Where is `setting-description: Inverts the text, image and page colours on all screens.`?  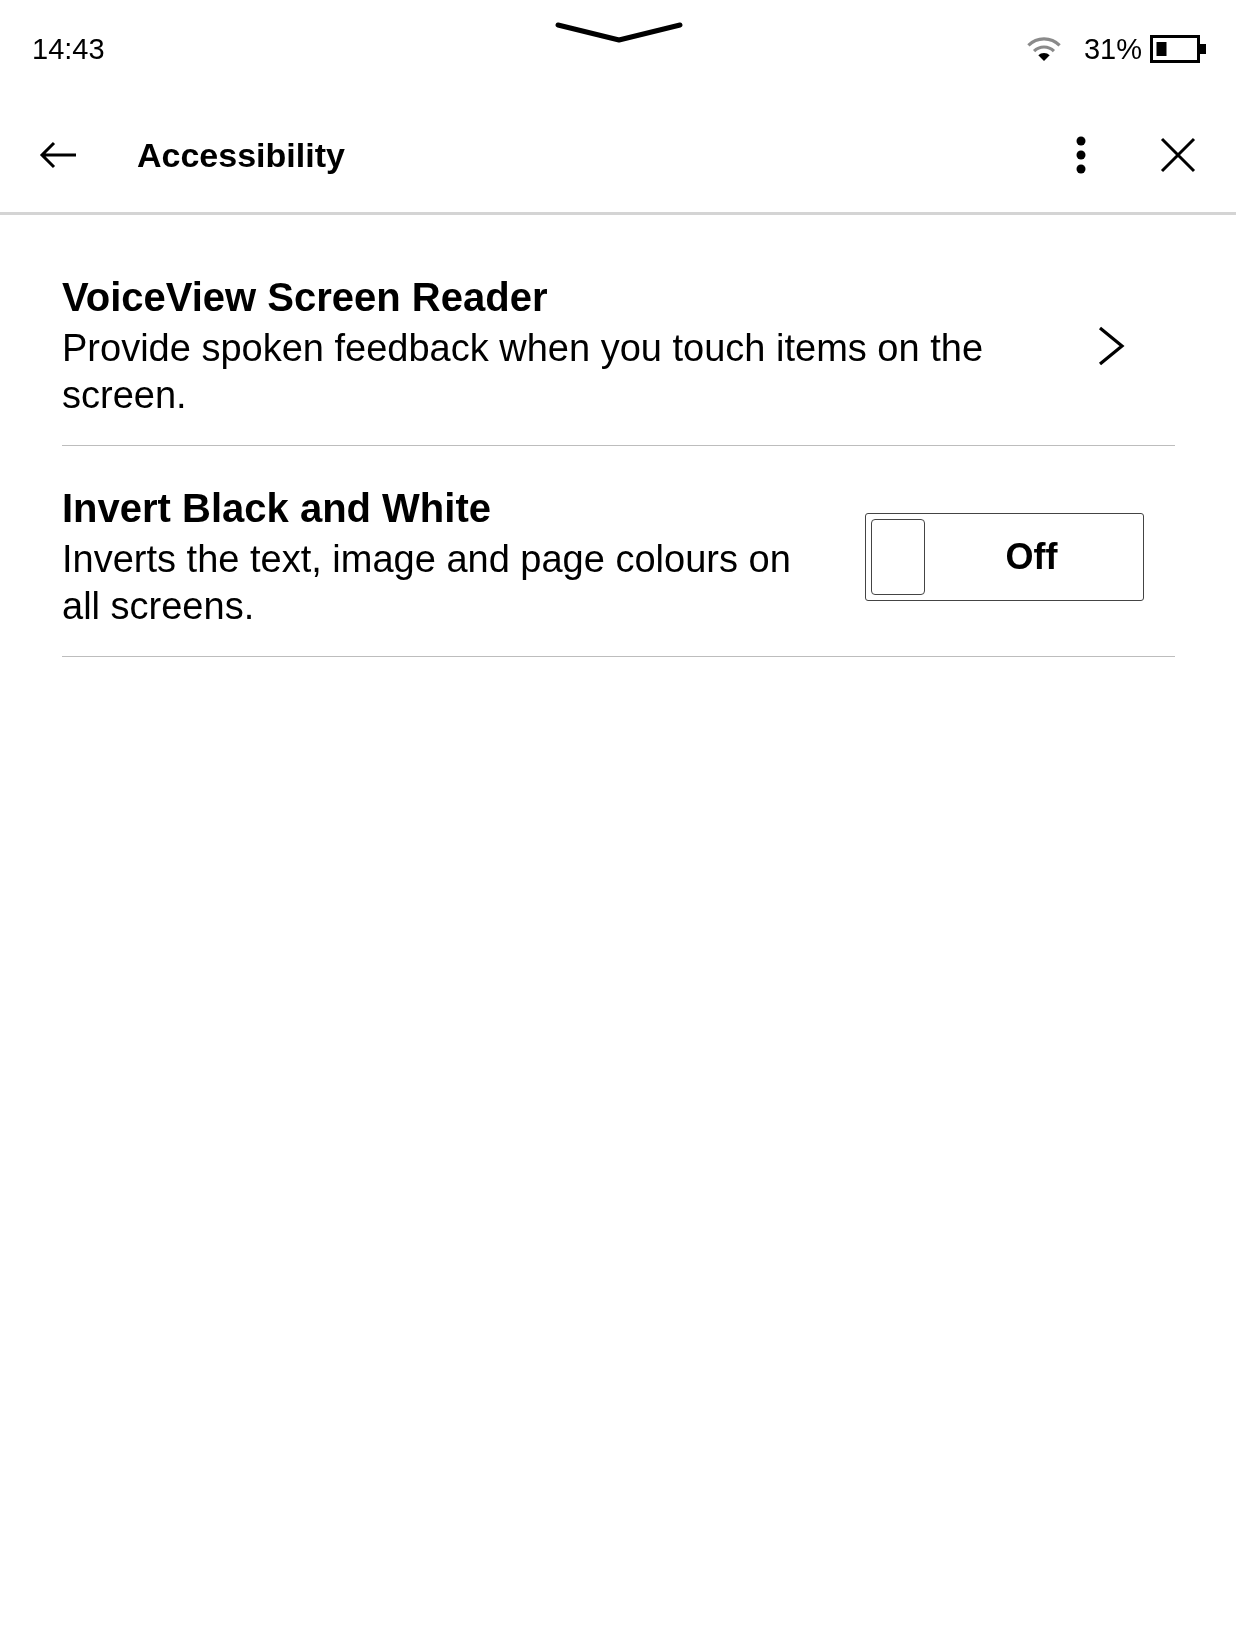 setting-description: Inverts the text, image and page colours on all screens. is located at coordinates (427, 583).